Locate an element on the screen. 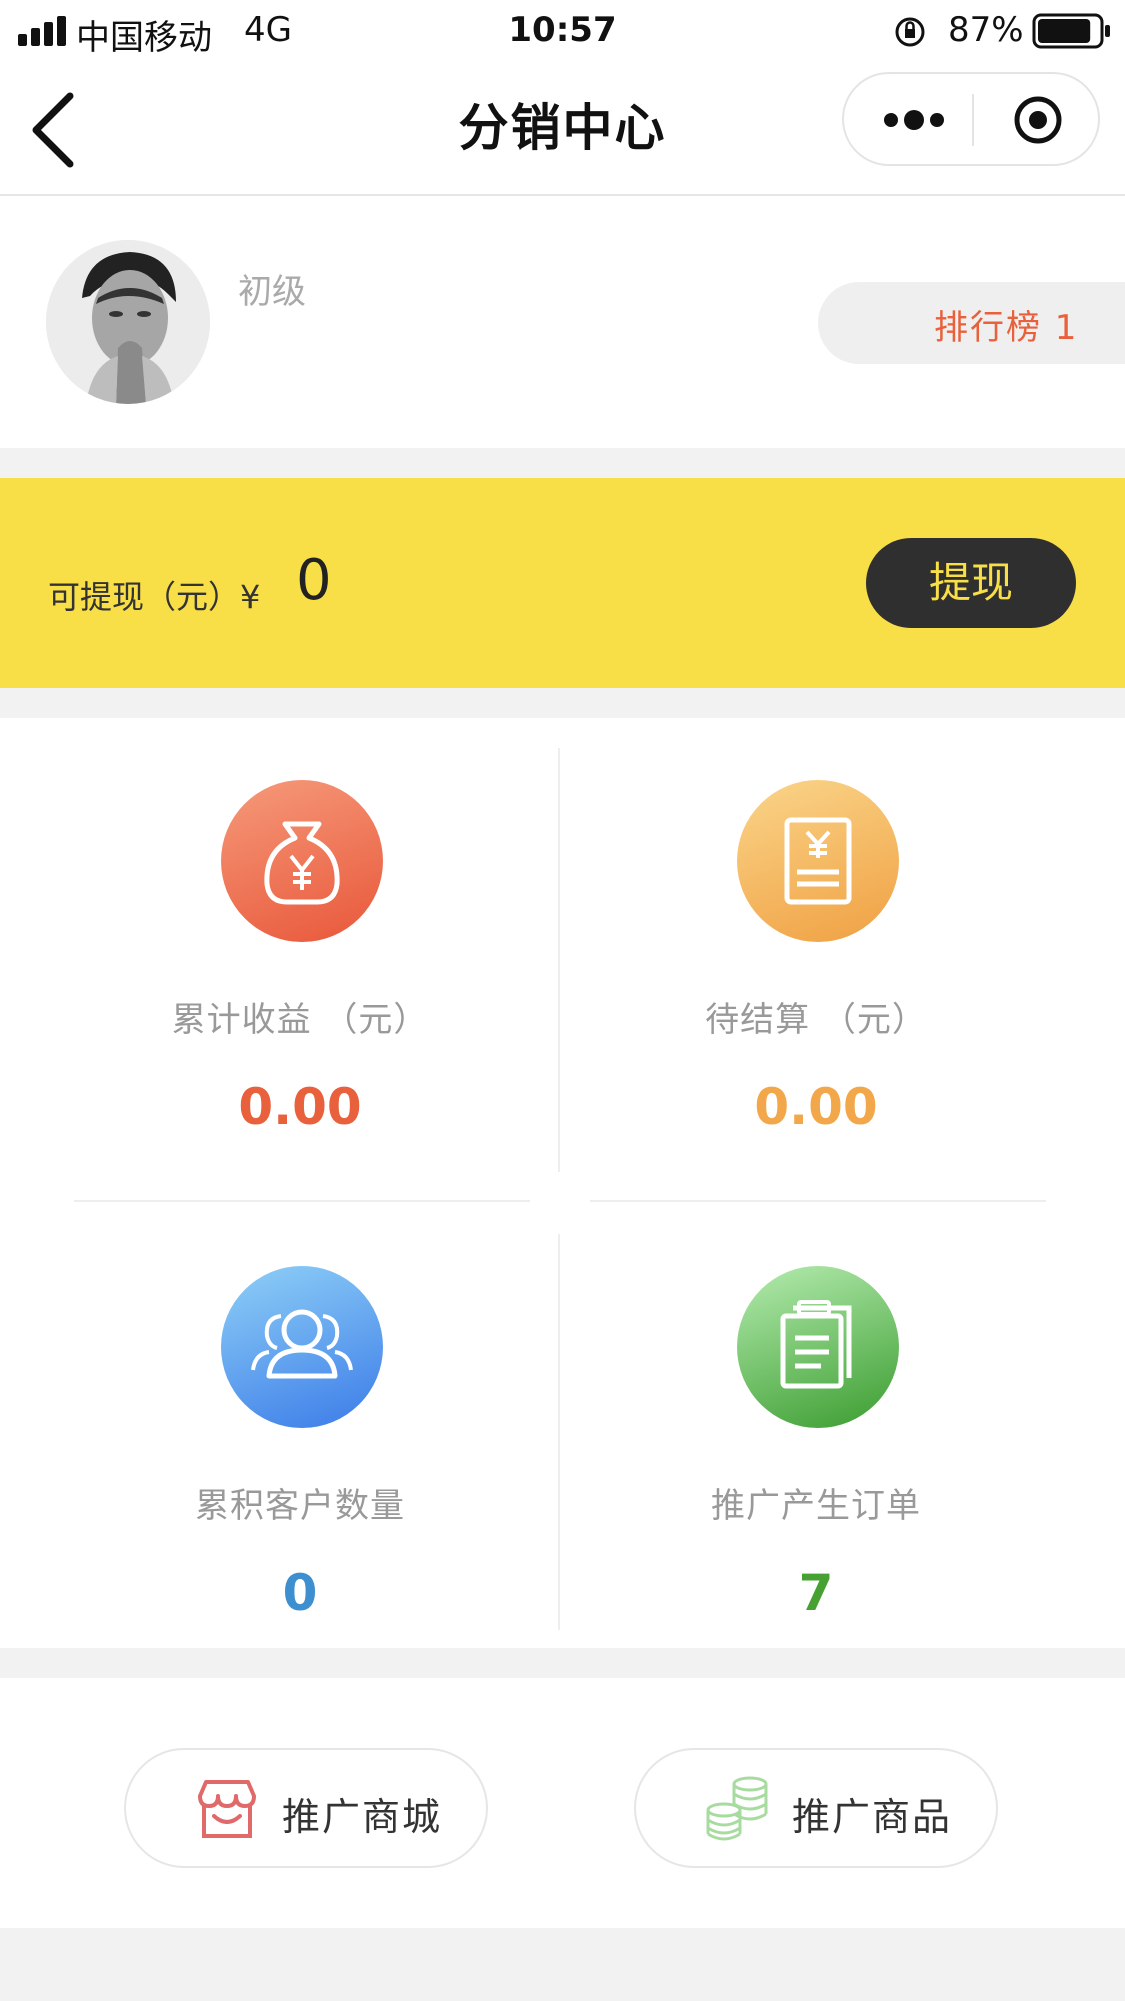 This screenshot has height=2001, width=1125. rotation-lock-icon is located at coordinates (910, 32).